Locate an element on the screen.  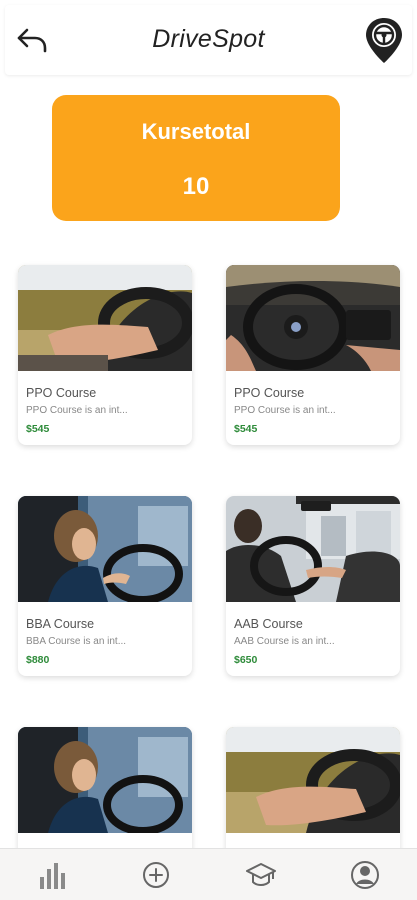
app-header: DriveSpot is located at coordinates (208, 40).